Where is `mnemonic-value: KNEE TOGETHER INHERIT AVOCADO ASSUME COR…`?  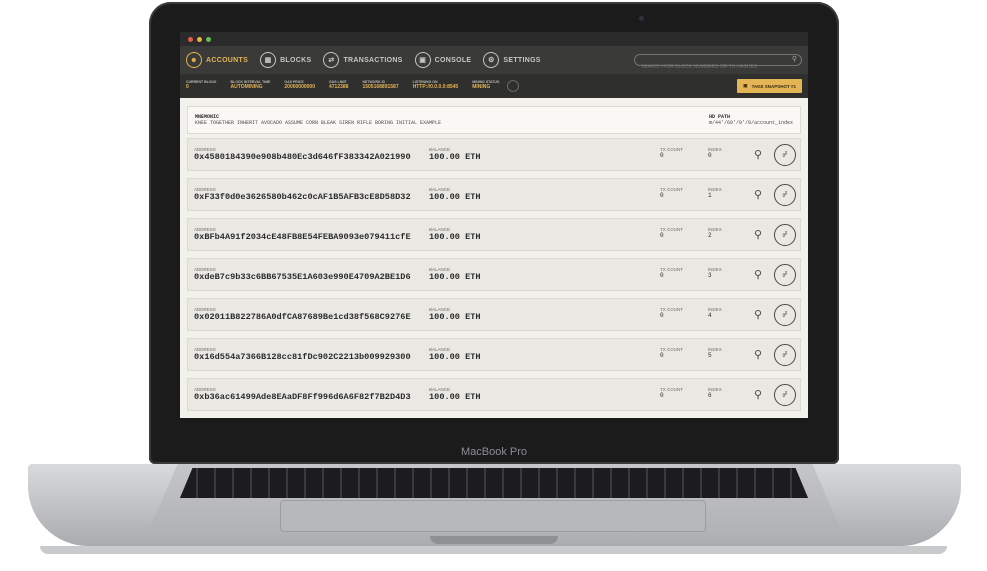
mnemonic-value: KNEE TOGETHER INHERIT AVOCADO ASSUME COR… is located at coordinates (318, 123).